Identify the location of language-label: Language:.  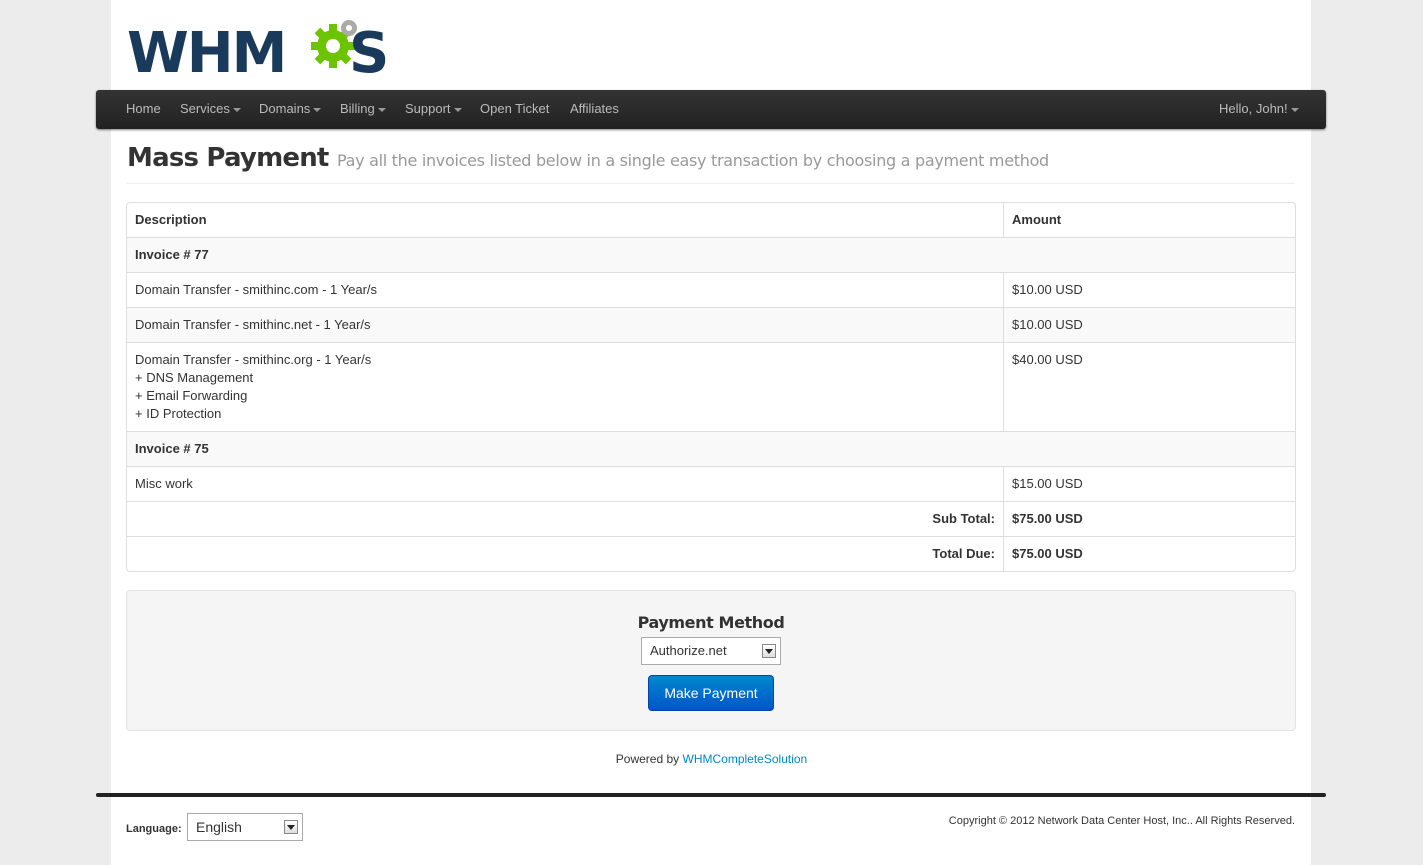
(154, 829).